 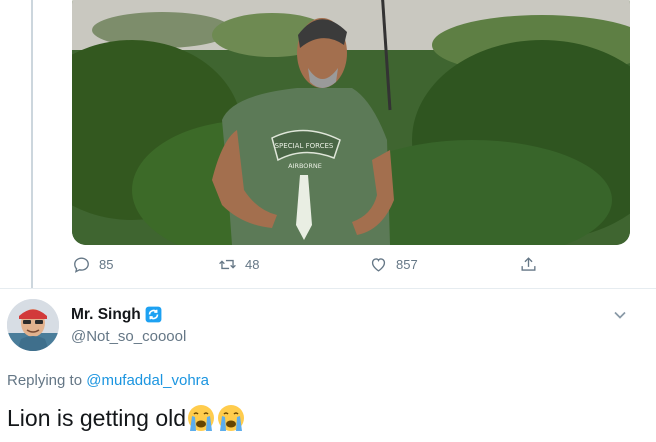 I want to click on heart-icon, so click(x=378, y=265).